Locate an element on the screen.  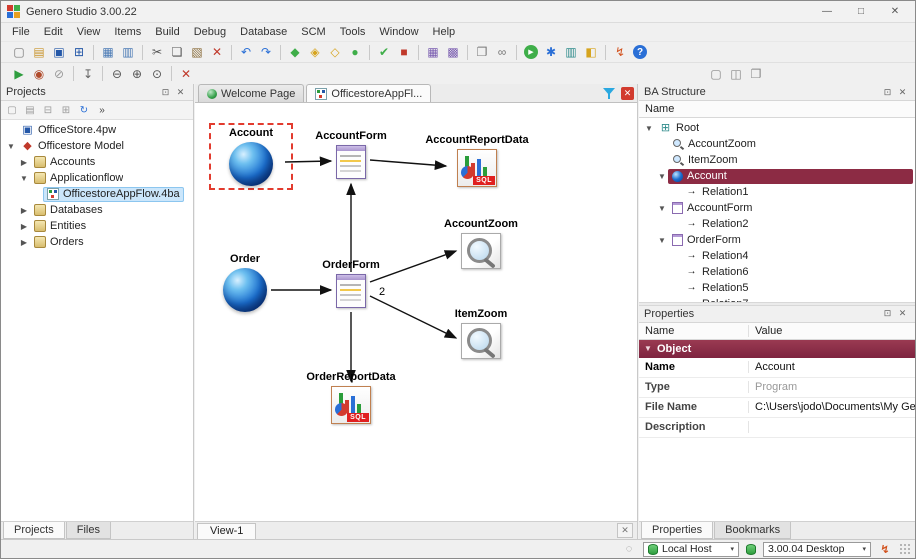
diagram-node-itemzoom: ItemZoom is located at coordinates (481, 333).